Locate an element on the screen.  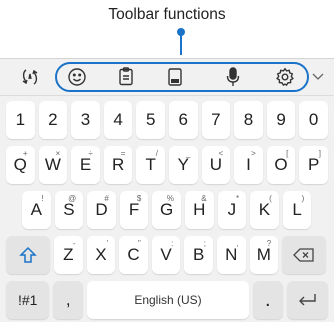
key-z-label: Z is located at coordinates (68, 254).